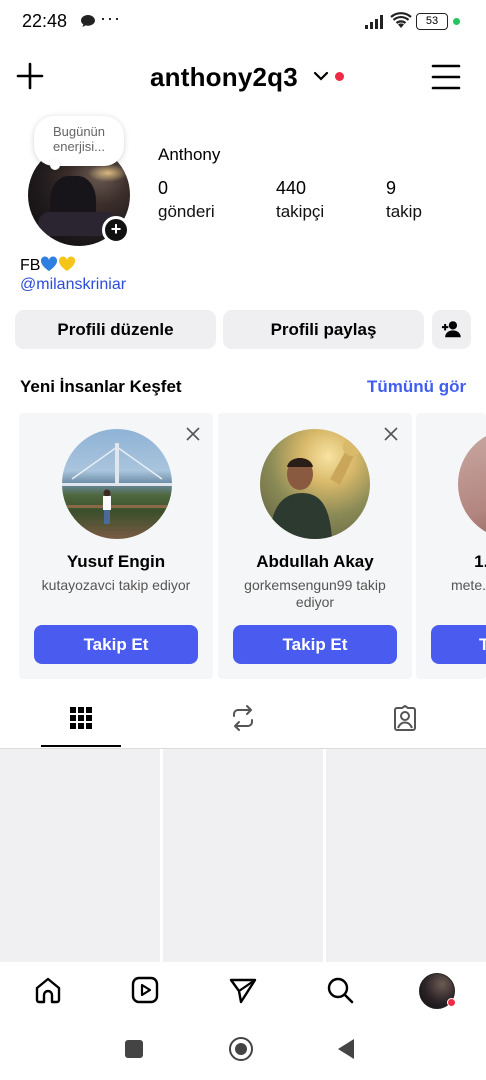 The width and height of the screenshot is (486, 1080). Describe the element at coordinates (30, 265) in the screenshot. I see `bio-text: FB` at that location.